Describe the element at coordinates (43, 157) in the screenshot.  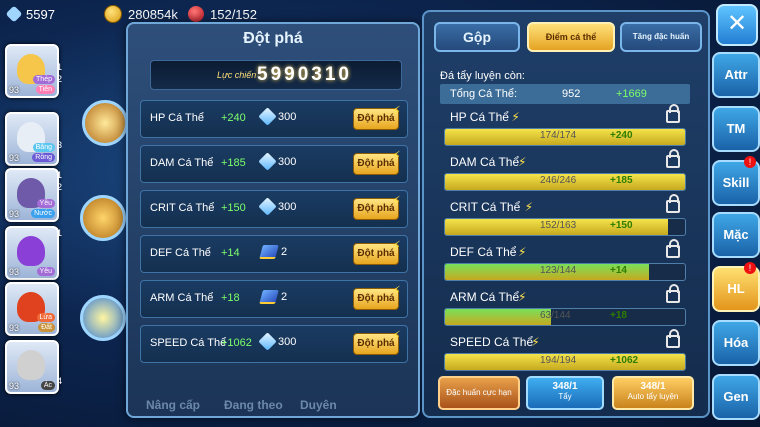
I see `character-type-tag: Rồng` at that location.